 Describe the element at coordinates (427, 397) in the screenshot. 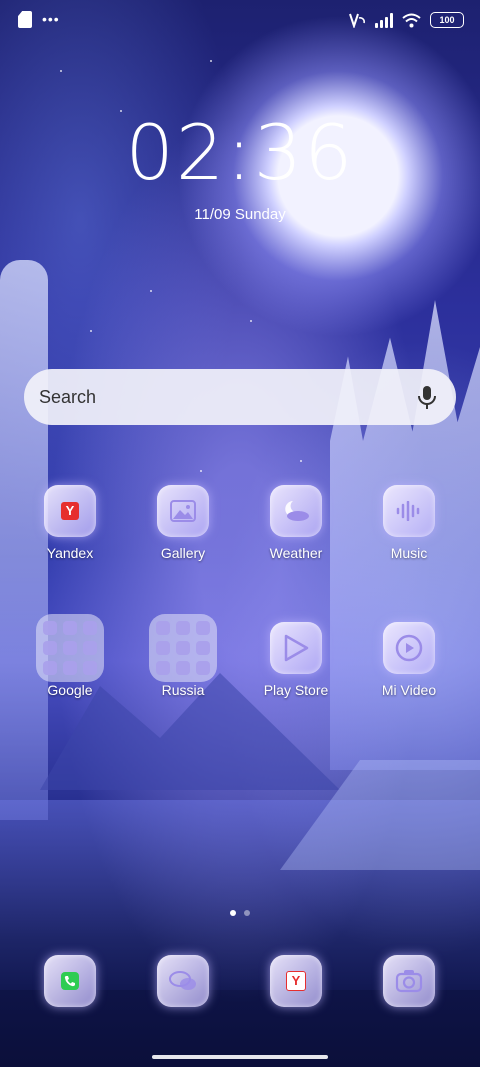

I see `microphone-icon` at that location.